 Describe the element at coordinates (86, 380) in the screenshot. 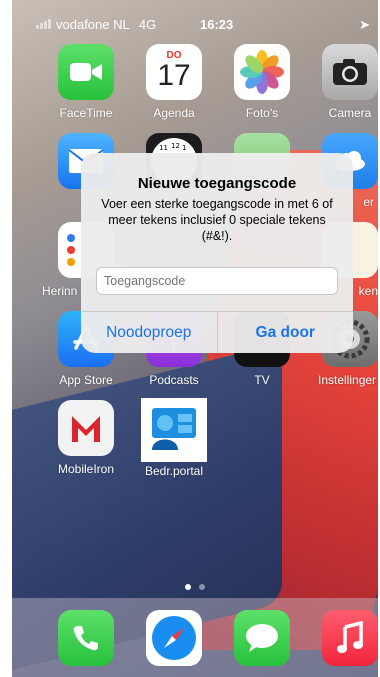

I see `app-label: App Store` at that location.